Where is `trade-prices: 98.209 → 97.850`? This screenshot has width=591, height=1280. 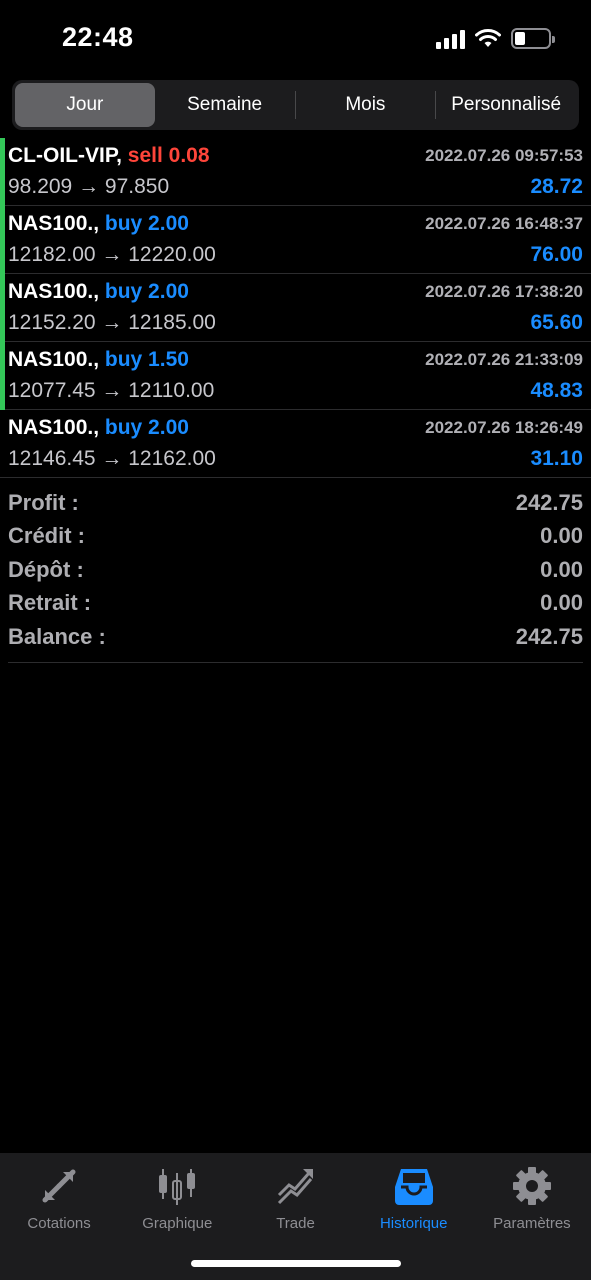
trade-prices: 98.209 → 97.850 is located at coordinates (89, 186).